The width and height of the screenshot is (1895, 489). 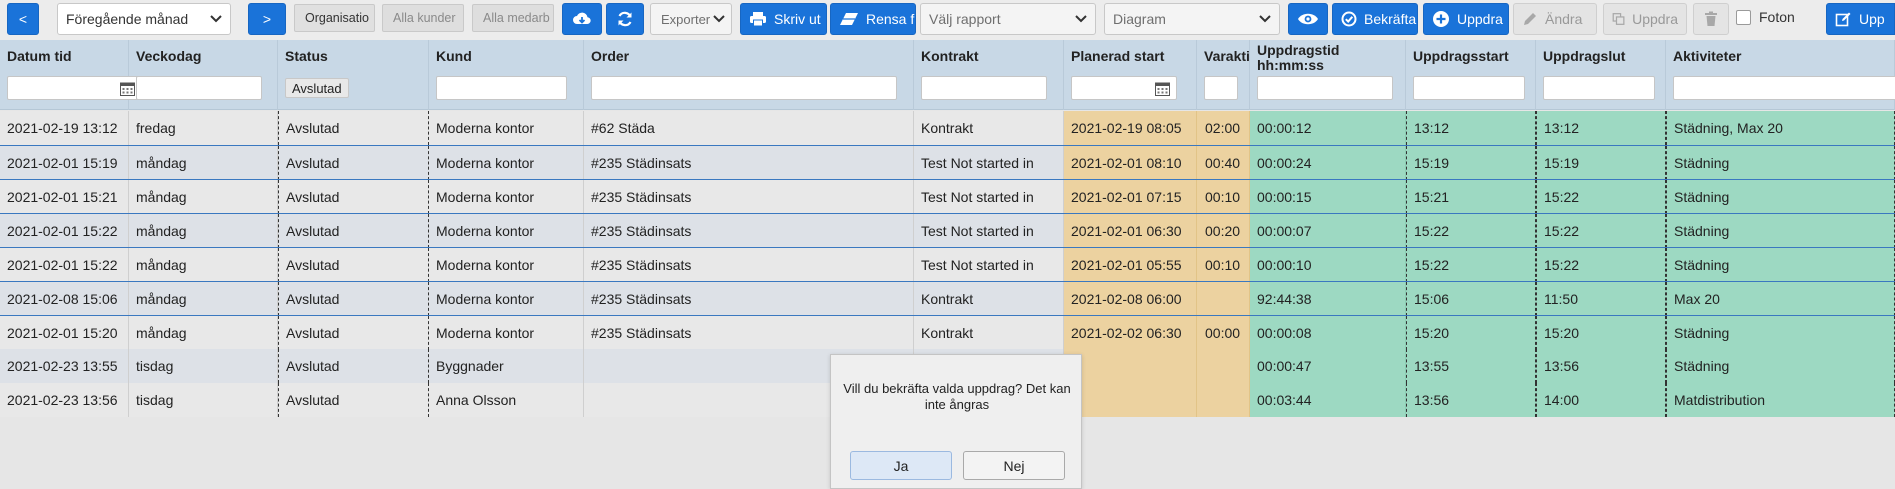 I want to click on cell-assignment-start: 15:22, so click(x=1471, y=265).